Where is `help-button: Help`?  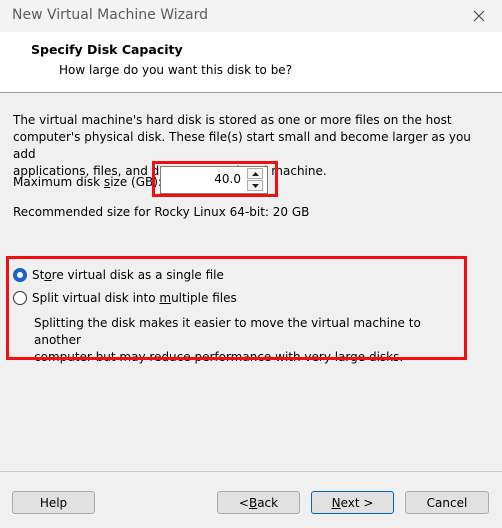
help-button: Help is located at coordinates (53, 502).